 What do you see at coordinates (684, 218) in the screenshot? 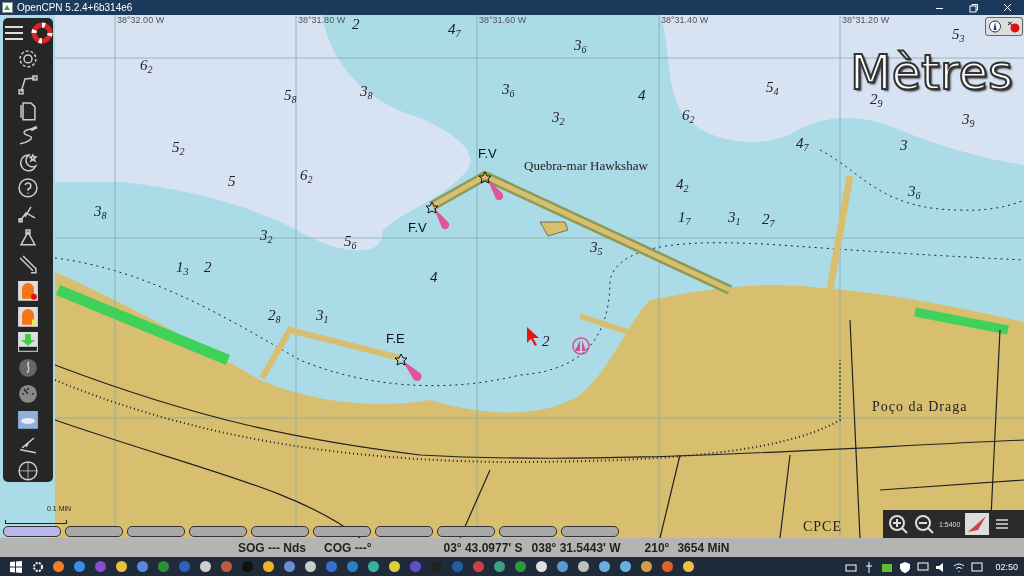
I see `depth-sounding: 1$_{7}$` at bounding box center [684, 218].